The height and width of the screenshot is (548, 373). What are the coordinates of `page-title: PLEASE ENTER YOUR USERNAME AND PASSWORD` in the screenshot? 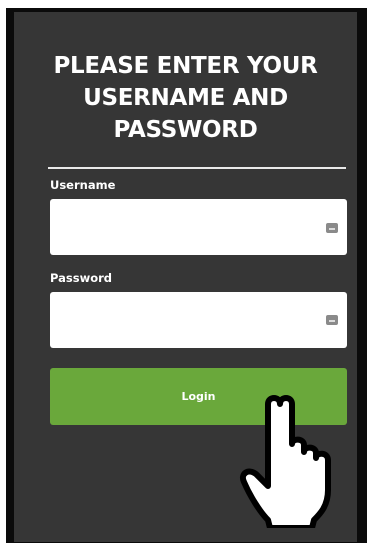 It's located at (185, 98).